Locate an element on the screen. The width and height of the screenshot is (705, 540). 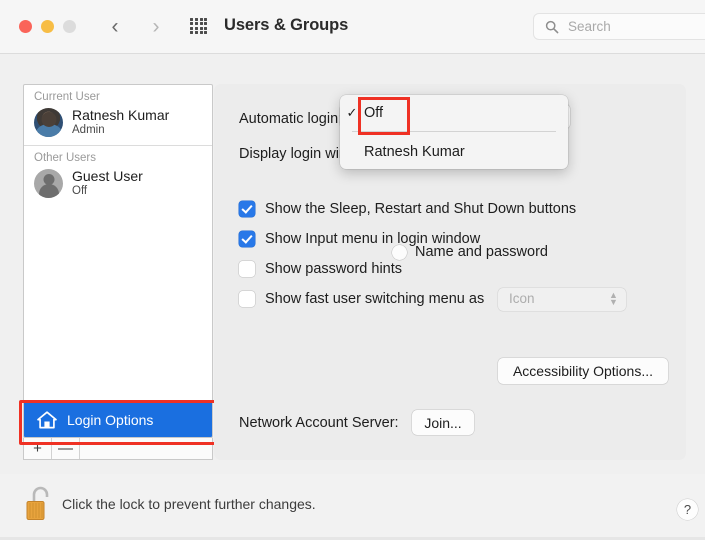
back-chevron-icon: ‹ is located at coordinates (115, 27).